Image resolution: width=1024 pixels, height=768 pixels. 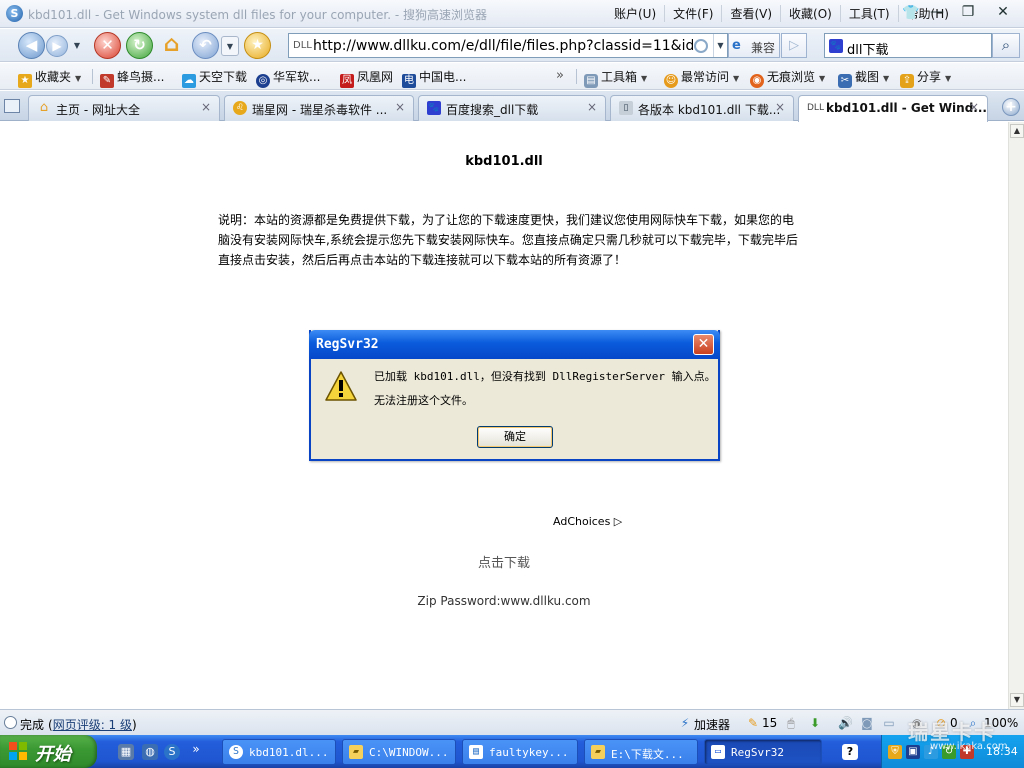 What do you see at coordinates (107, 45) in the screenshot?
I see `stop-button: ✕` at bounding box center [107, 45].